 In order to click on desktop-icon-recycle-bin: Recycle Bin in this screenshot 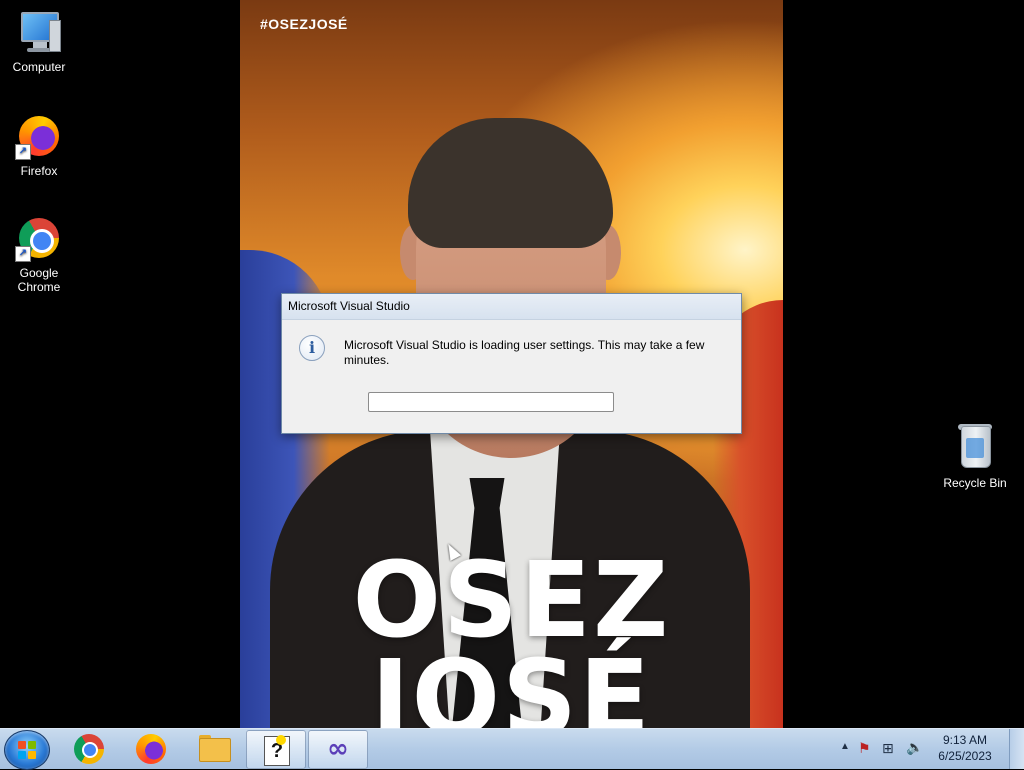, I will do `click(975, 457)`.